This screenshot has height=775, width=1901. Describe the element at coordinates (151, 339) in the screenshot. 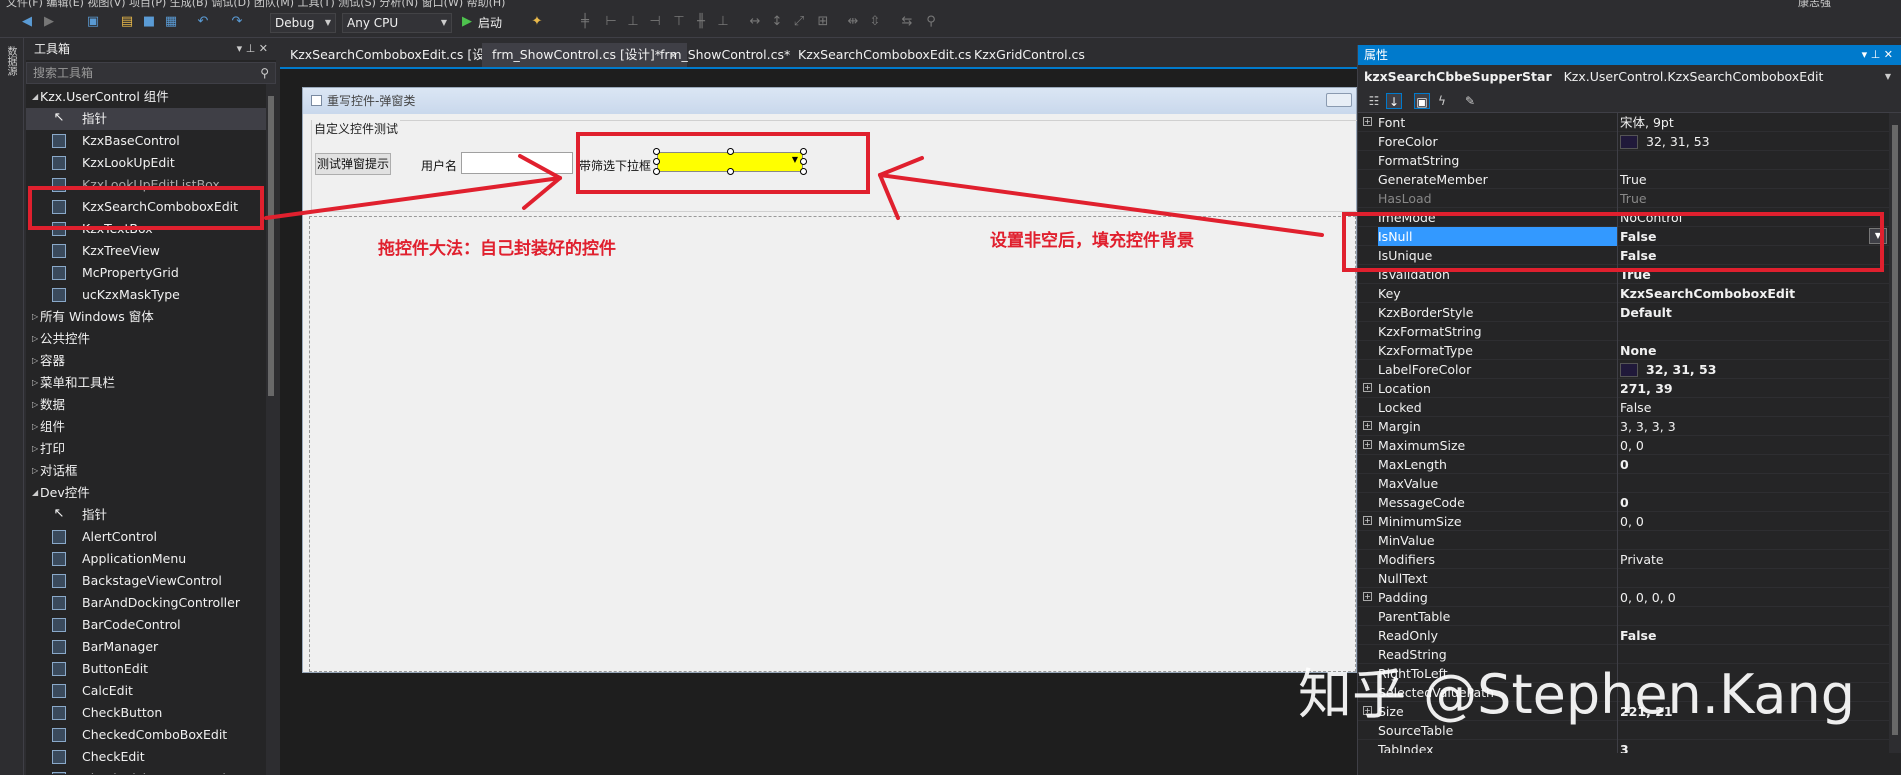

I see `toolbox-category: ▷ 公共控件` at that location.